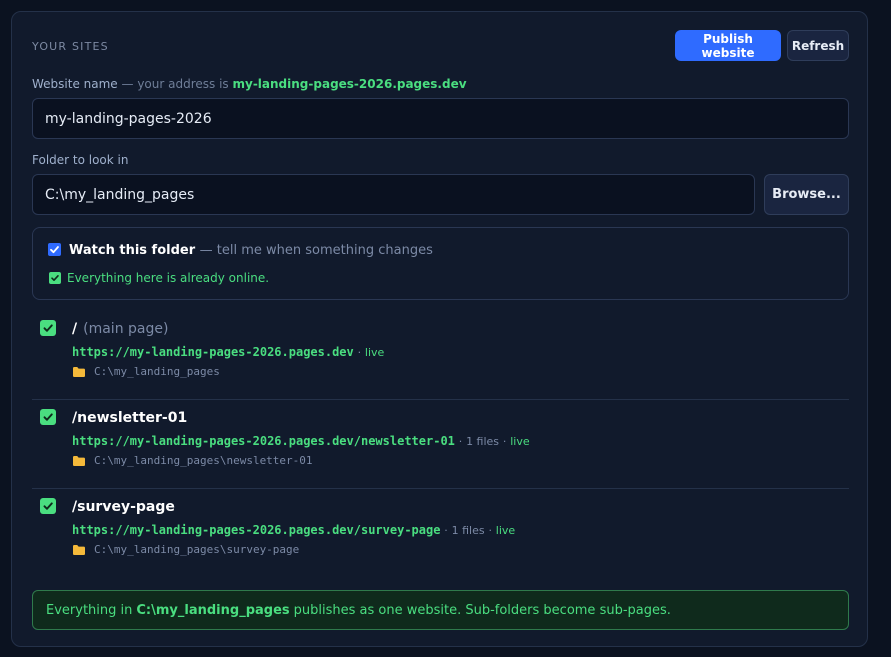 This screenshot has width=891, height=657. I want to click on route-path: / (main page), so click(120, 329).